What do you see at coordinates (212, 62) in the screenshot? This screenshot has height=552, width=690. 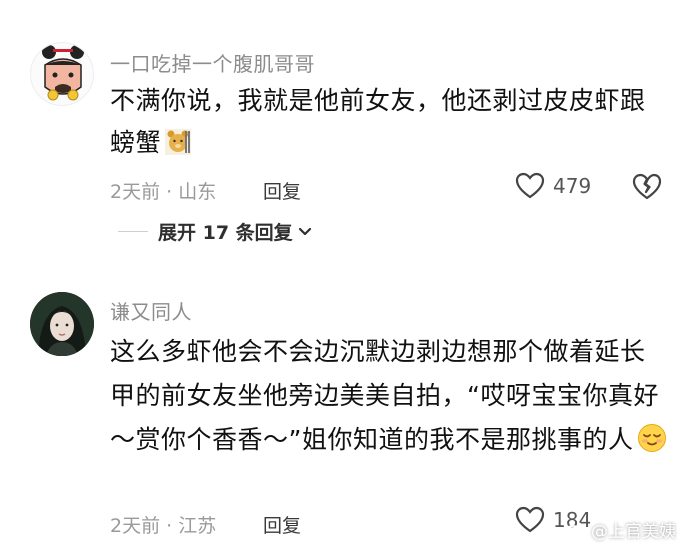 I see `username: 一口吃掉一个腹肌哥哥` at bounding box center [212, 62].